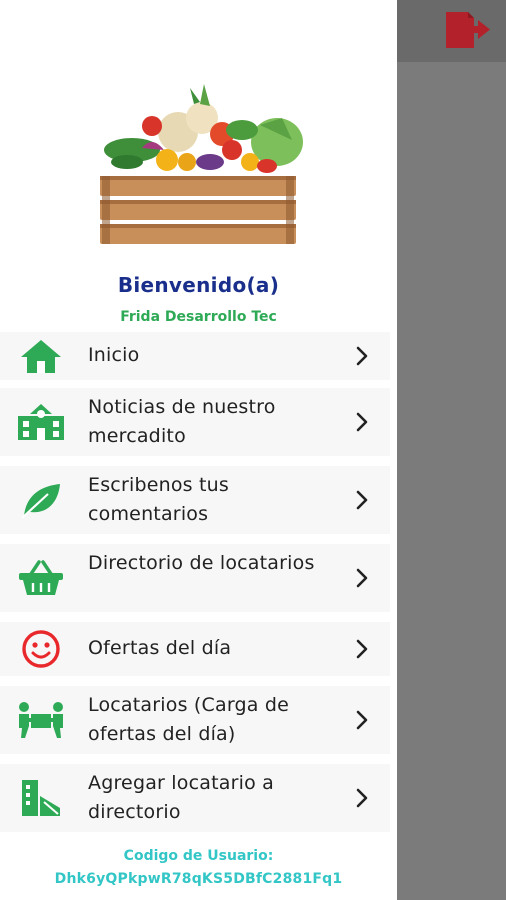 The image size is (506, 900). Describe the element at coordinates (41, 798) in the screenshot. I see `building-icon` at that location.